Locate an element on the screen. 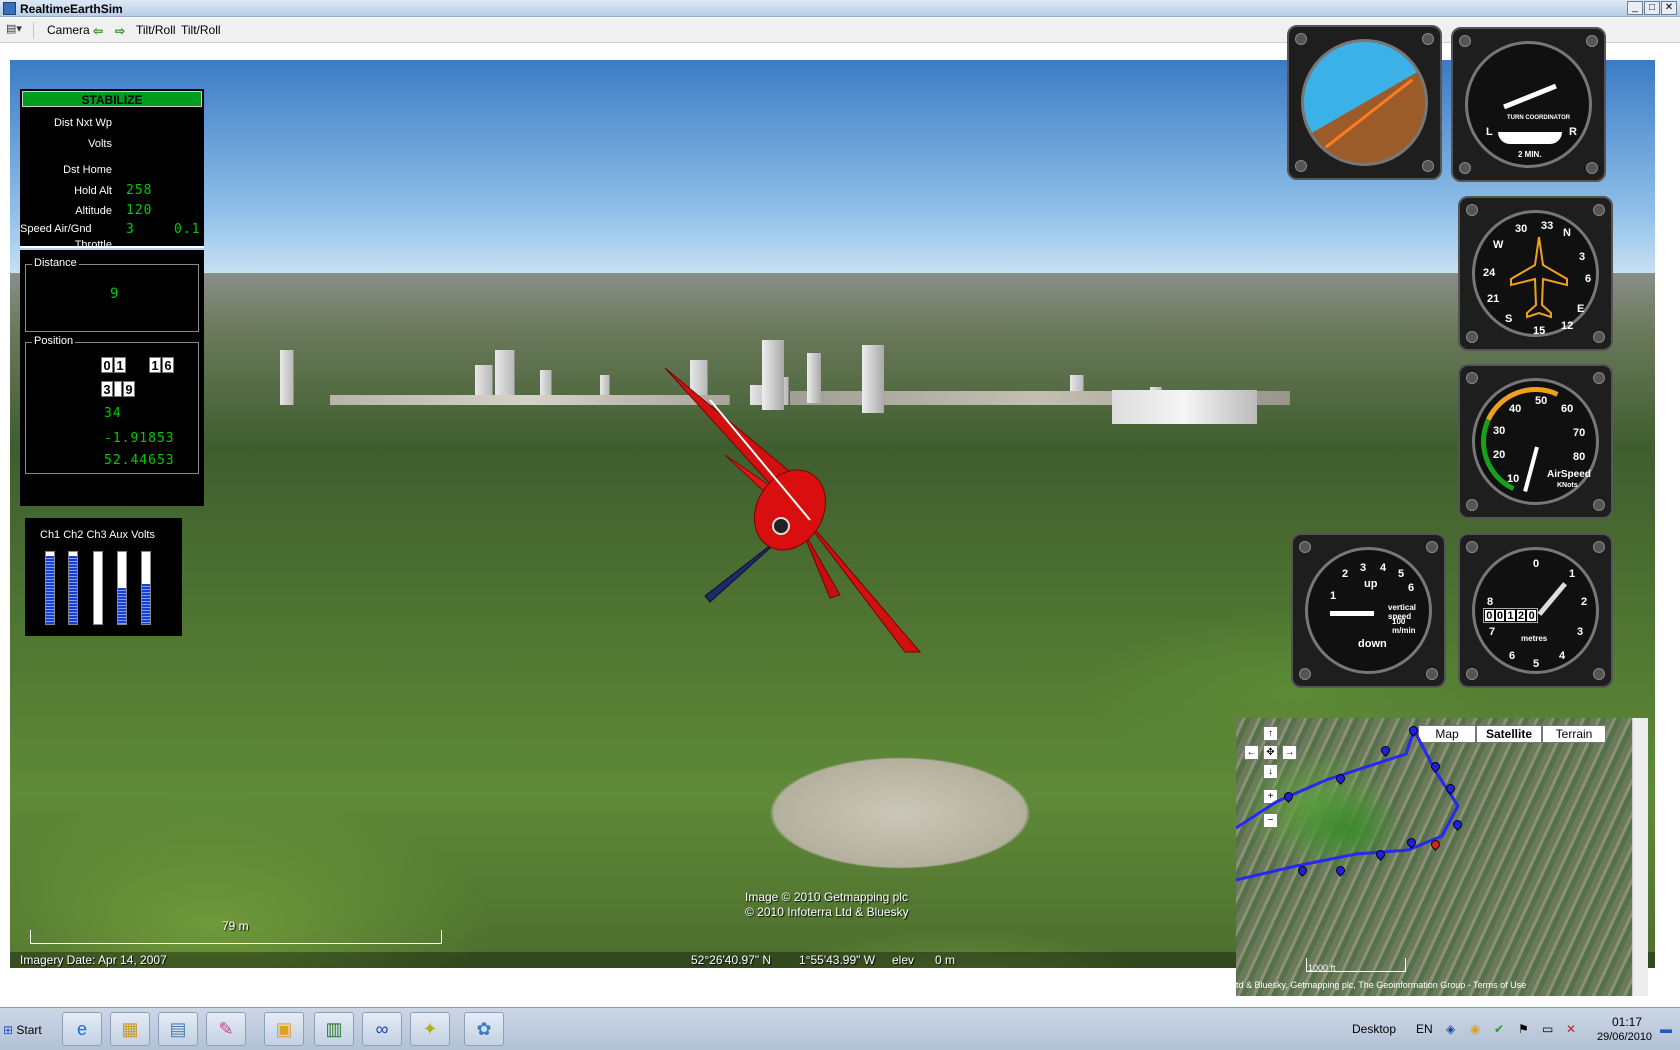 This screenshot has height=1050, width=1680. infinity-app-icon: ∞ is located at coordinates (382, 1029).